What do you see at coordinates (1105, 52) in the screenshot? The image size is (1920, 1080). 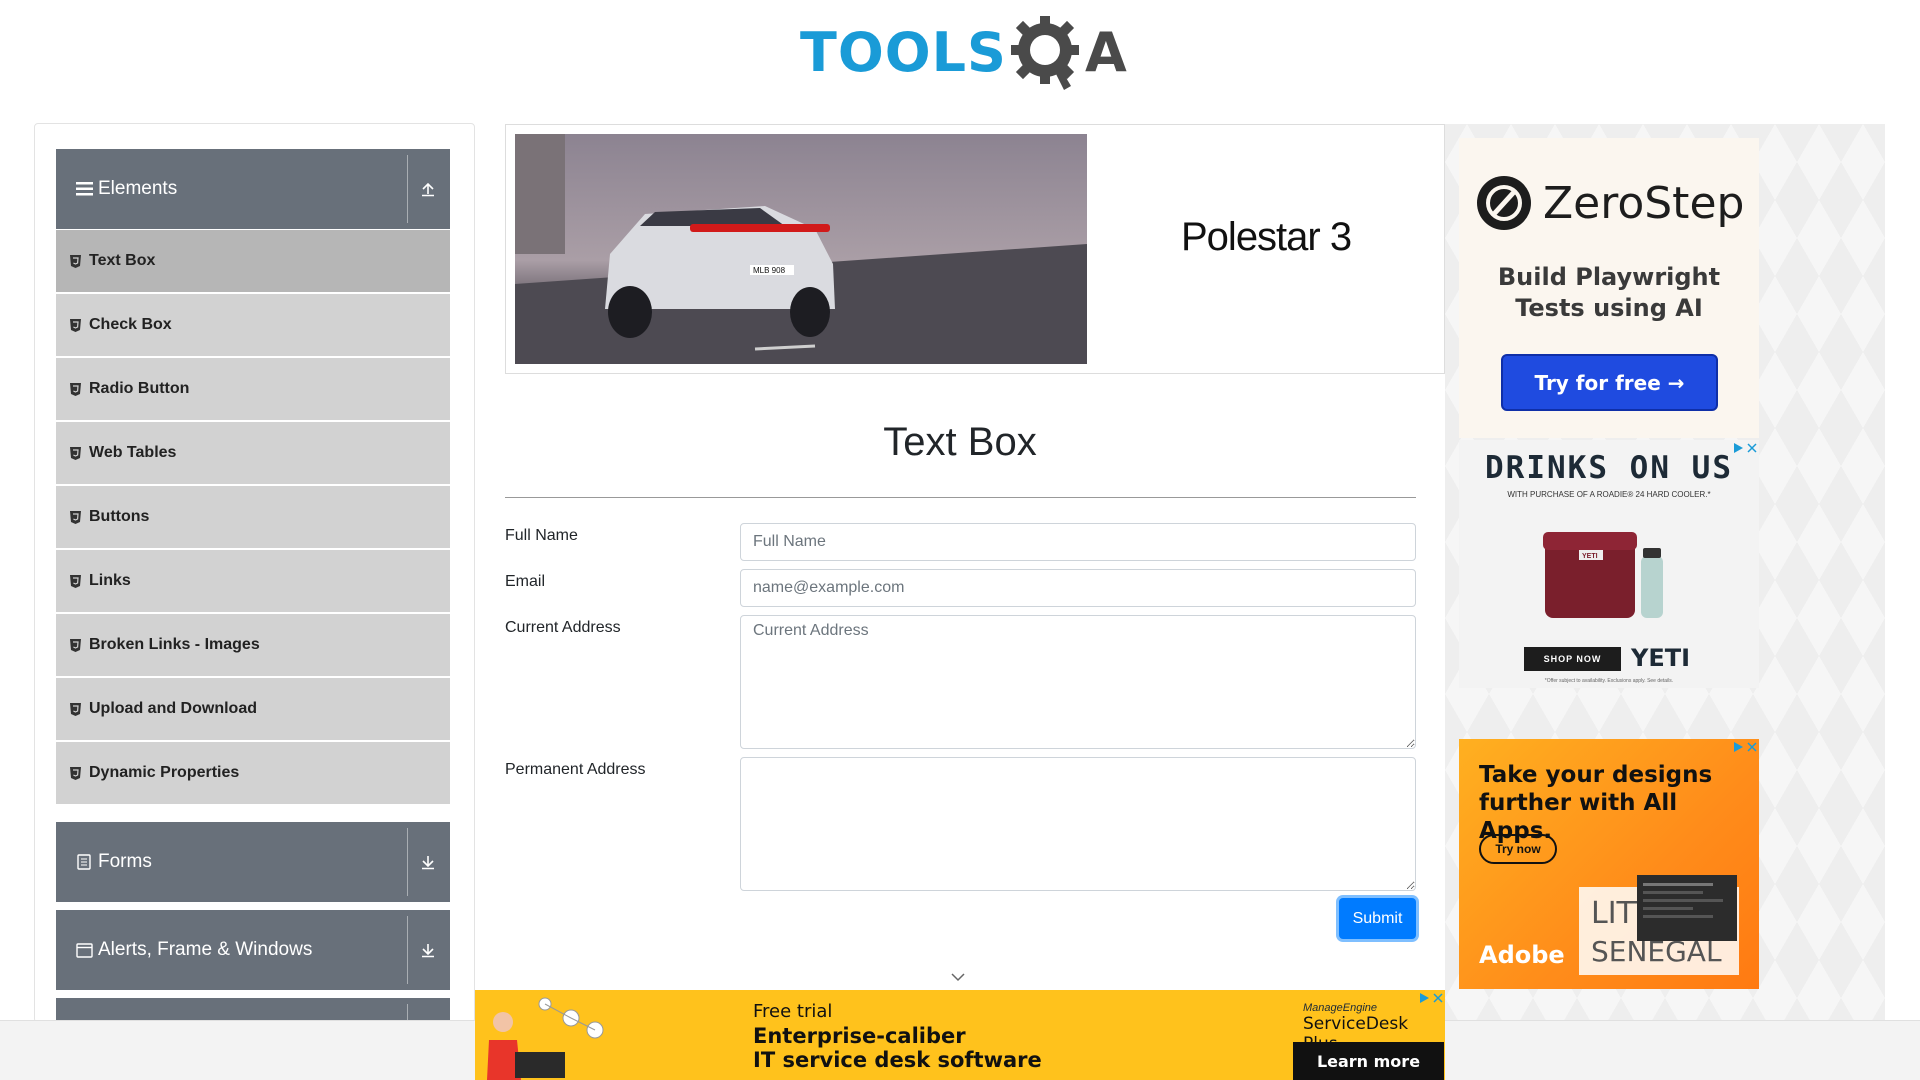 I see `logo-text-a: A` at bounding box center [1105, 52].